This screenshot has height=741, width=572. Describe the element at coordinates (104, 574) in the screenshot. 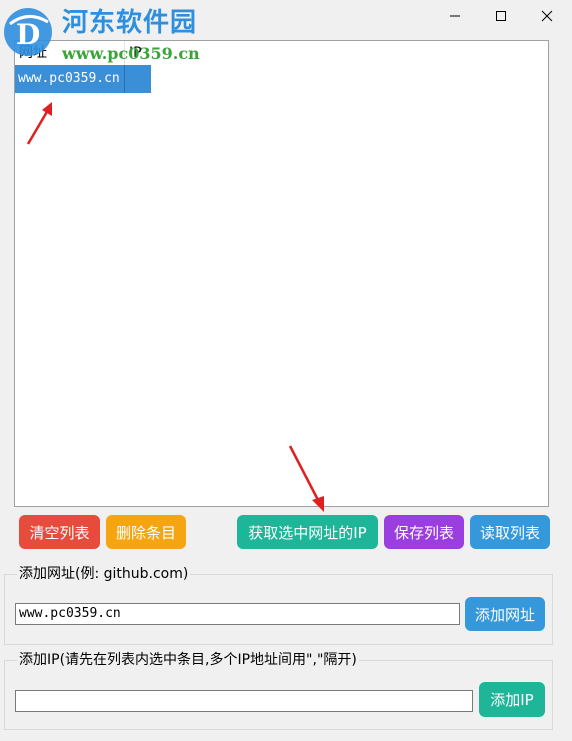

I see `add-url-group-title: 添加网址(例: github.com)` at that location.